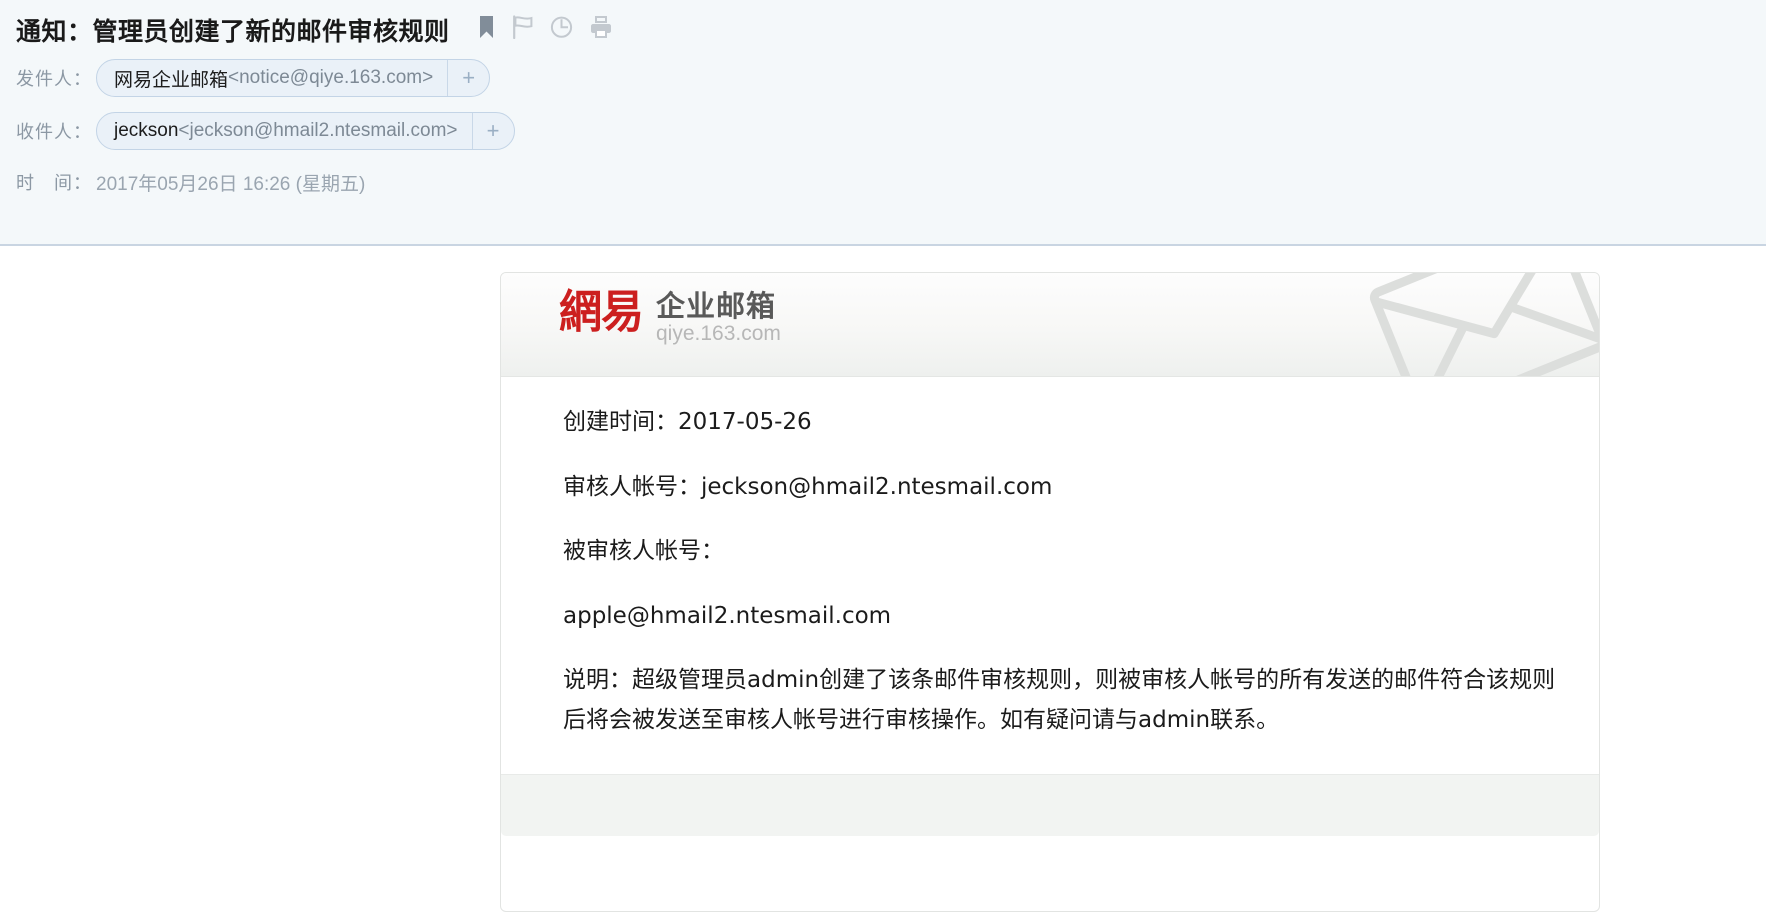  Describe the element at coordinates (716, 307) in the screenshot. I see `brand-subtitle: 企业邮箱` at that location.